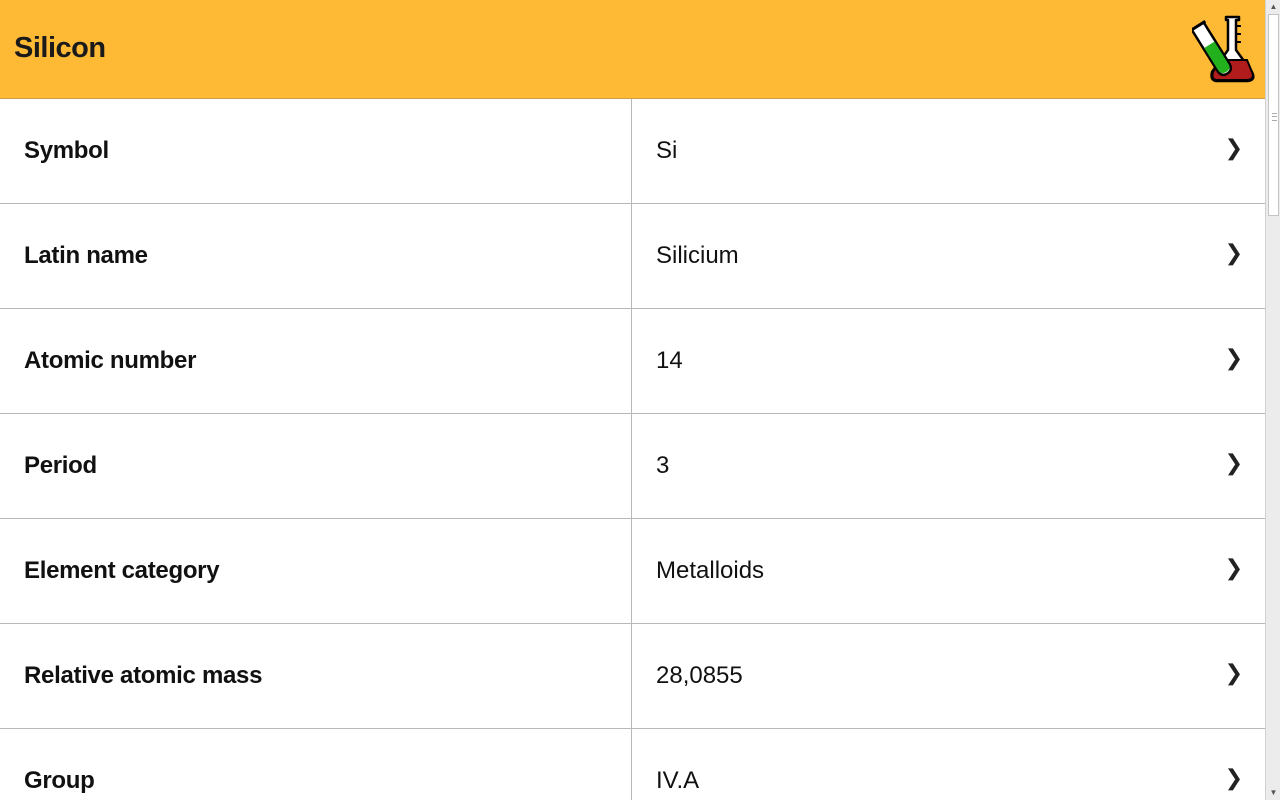 The width and height of the screenshot is (1280, 800). Describe the element at coordinates (697, 255) in the screenshot. I see `property-value: Silicium` at that location.